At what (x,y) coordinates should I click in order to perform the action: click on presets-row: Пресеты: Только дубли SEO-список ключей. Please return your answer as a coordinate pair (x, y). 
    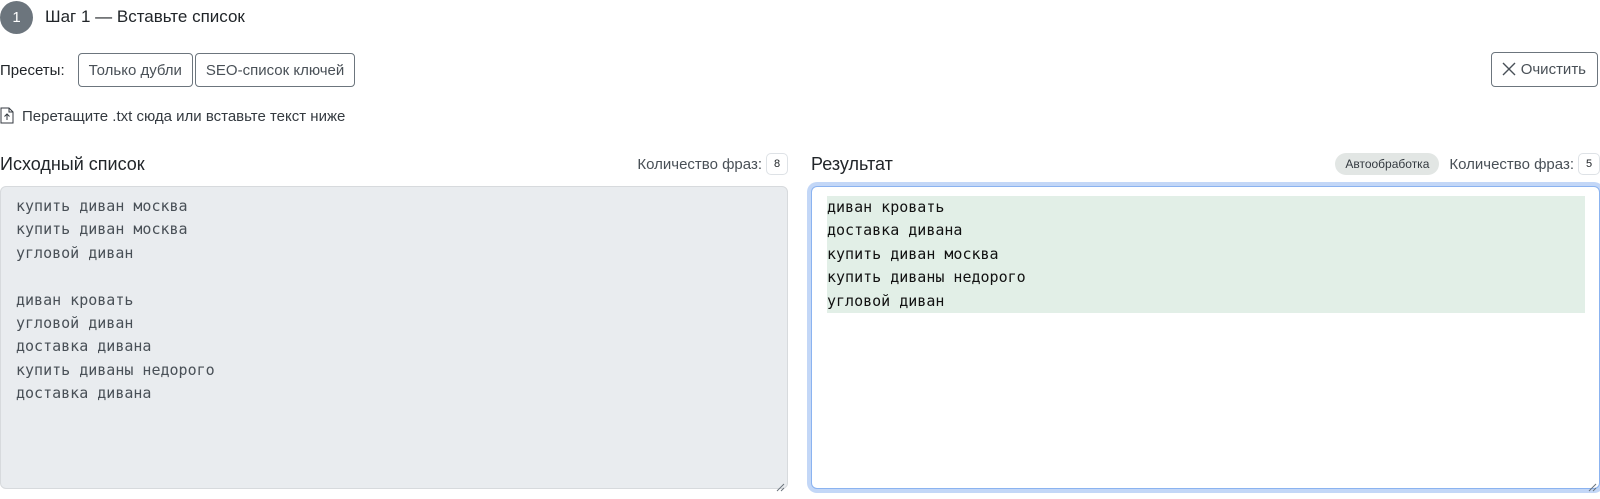
    Looking at the image, I should click on (178, 70).